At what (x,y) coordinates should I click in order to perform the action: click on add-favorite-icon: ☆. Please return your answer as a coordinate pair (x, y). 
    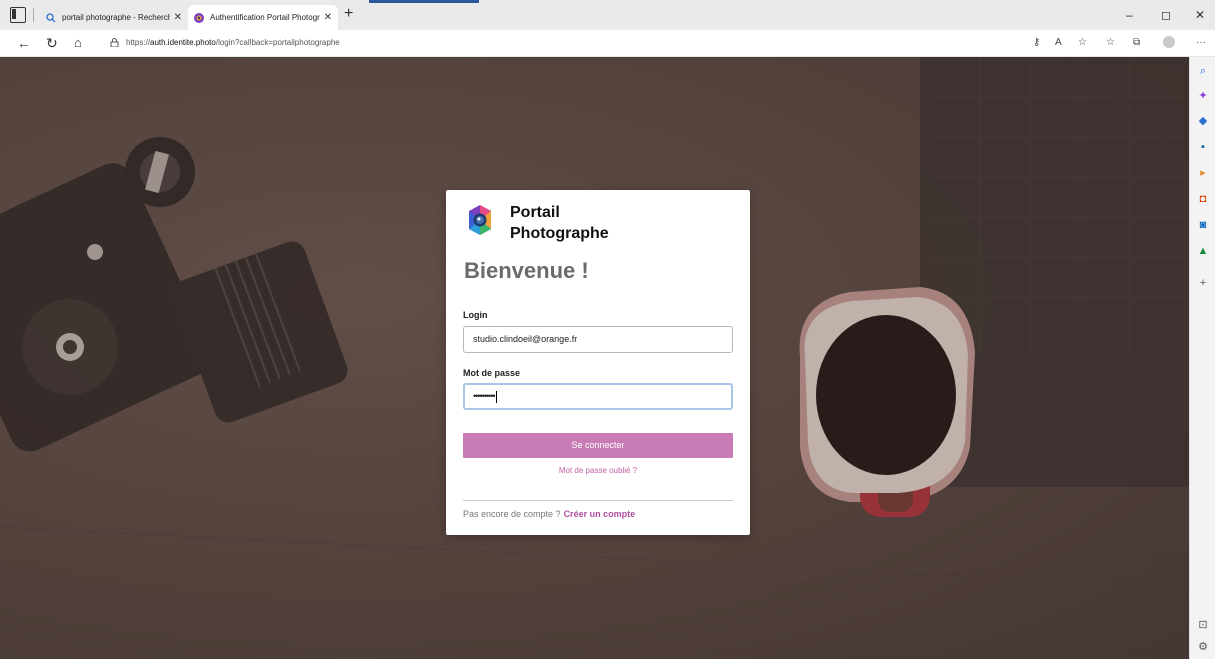
    Looking at the image, I should click on (1082, 42).